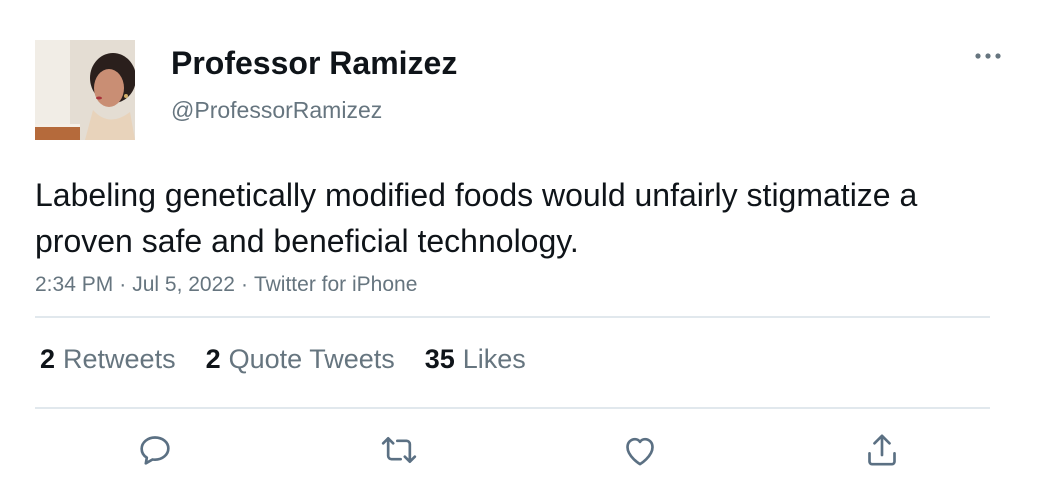 This screenshot has width=1050, height=480. I want to click on quote-tweets-stat: 2 Quote Tweets, so click(300, 359).